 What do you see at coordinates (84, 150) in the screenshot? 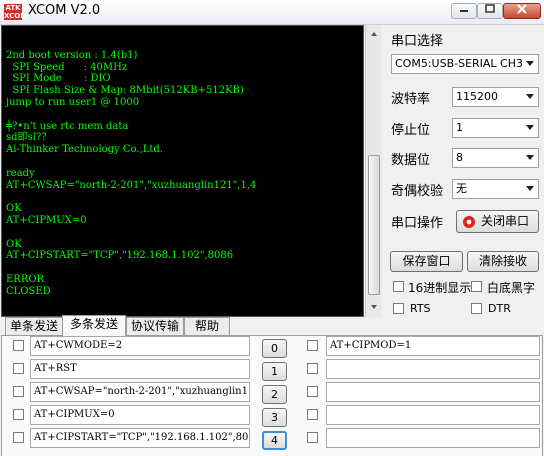
I see `terminal-line: Ai-Thinker Technology Co.,Ltd.` at bounding box center [84, 150].